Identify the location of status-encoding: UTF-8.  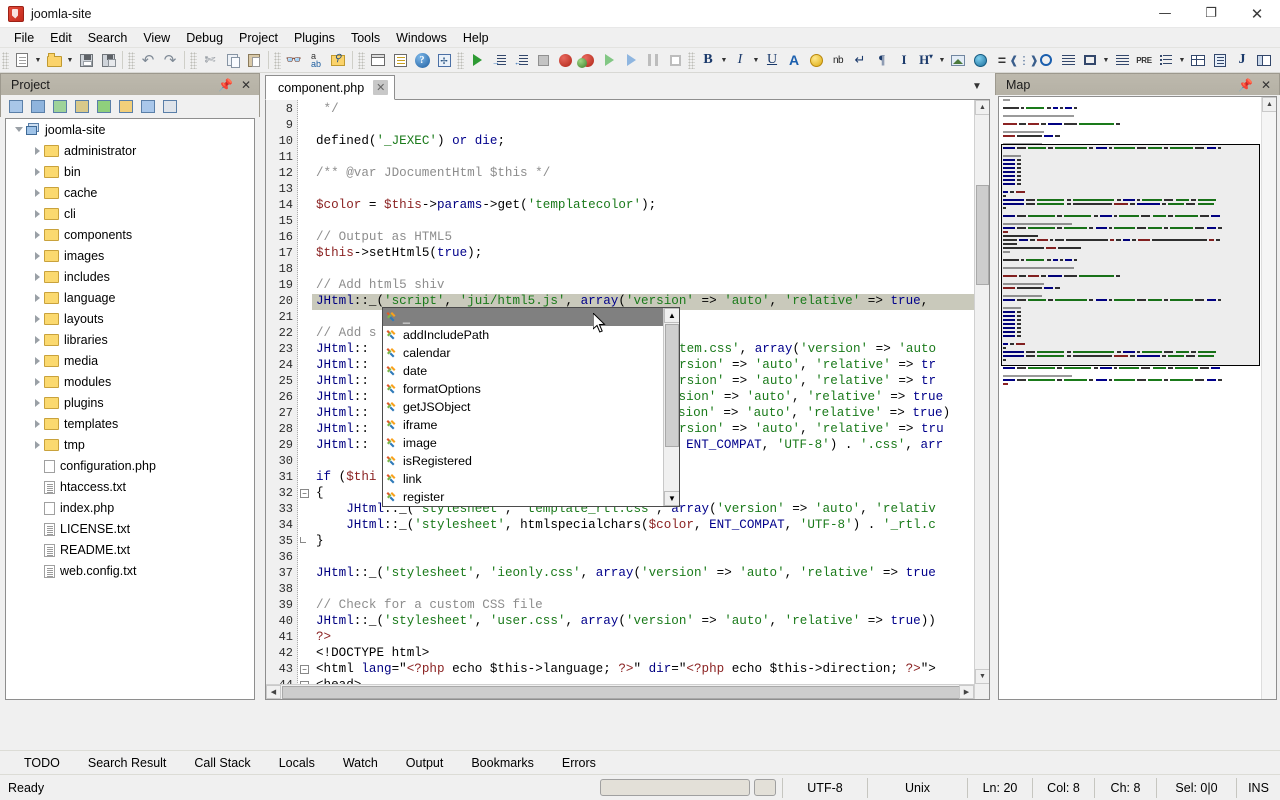
(824, 787).